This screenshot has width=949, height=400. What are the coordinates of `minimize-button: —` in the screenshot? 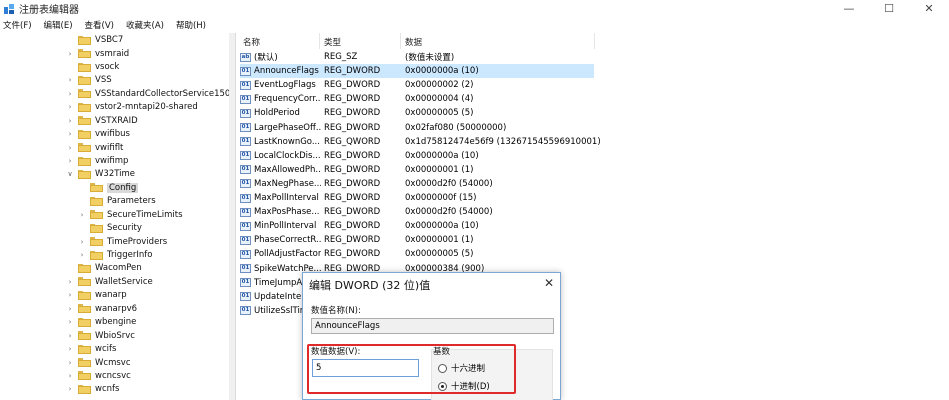 It's located at (849, 8).